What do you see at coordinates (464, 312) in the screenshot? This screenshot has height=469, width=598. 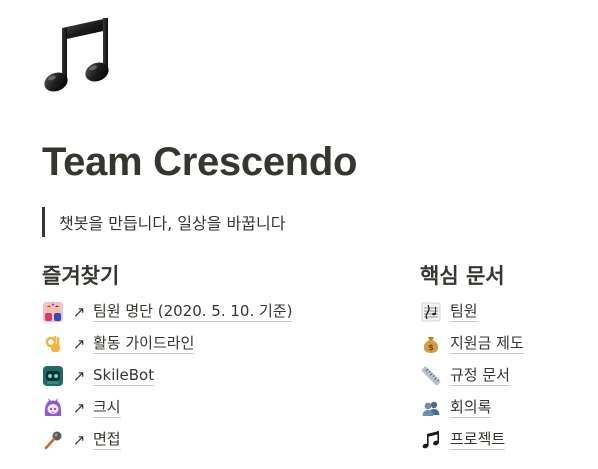 I see `core-doc-link-label: 팀원` at bounding box center [464, 312].